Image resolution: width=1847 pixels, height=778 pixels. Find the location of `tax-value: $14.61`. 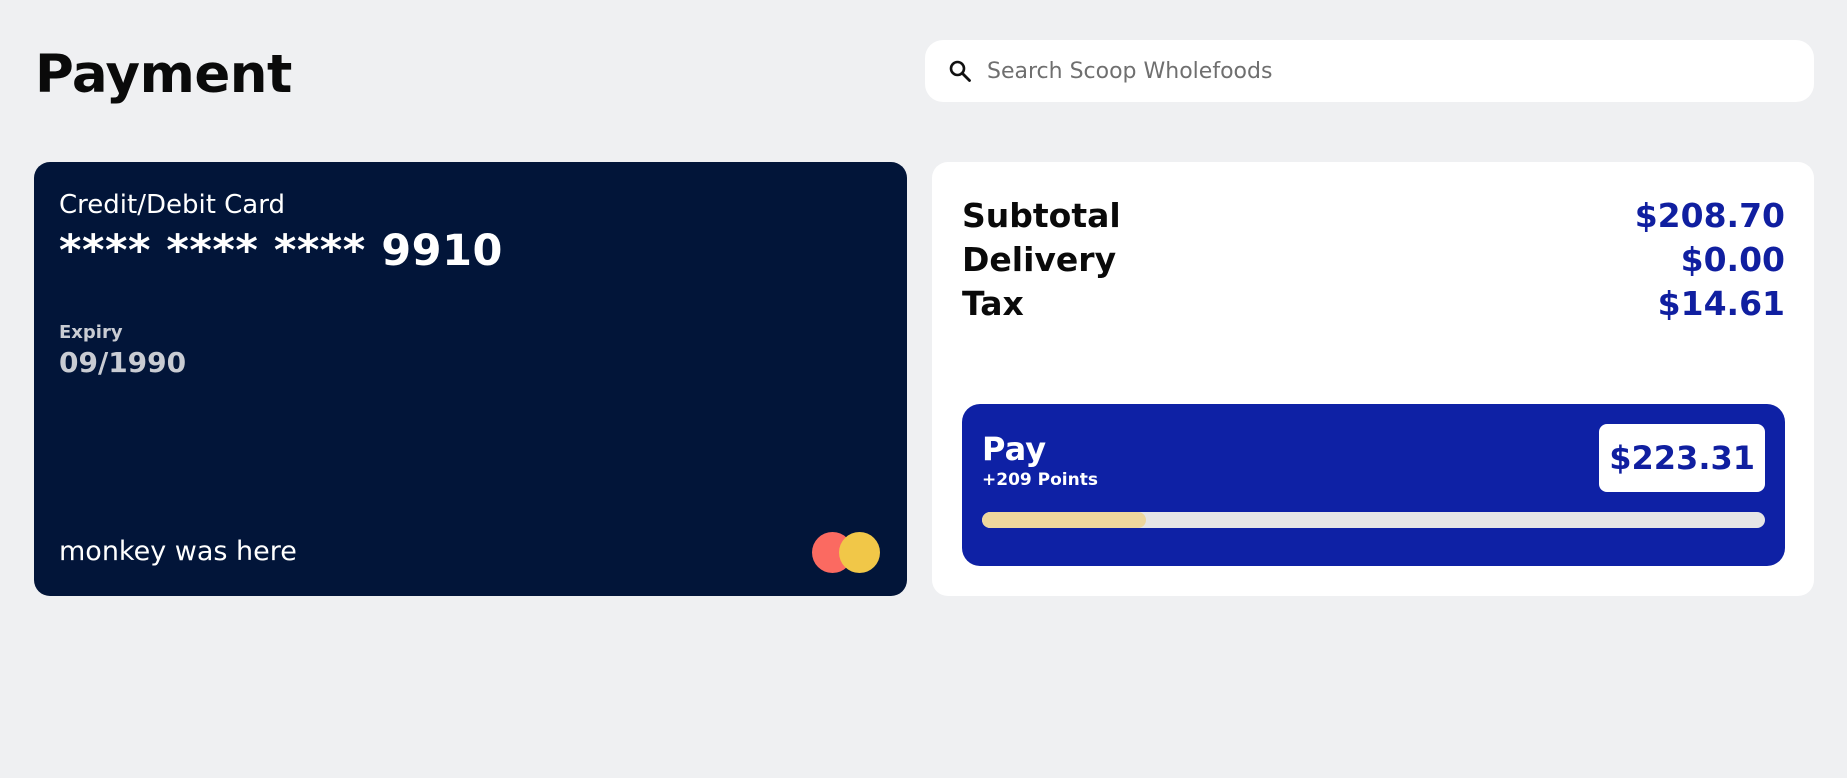

tax-value: $14.61 is located at coordinates (1721, 303).